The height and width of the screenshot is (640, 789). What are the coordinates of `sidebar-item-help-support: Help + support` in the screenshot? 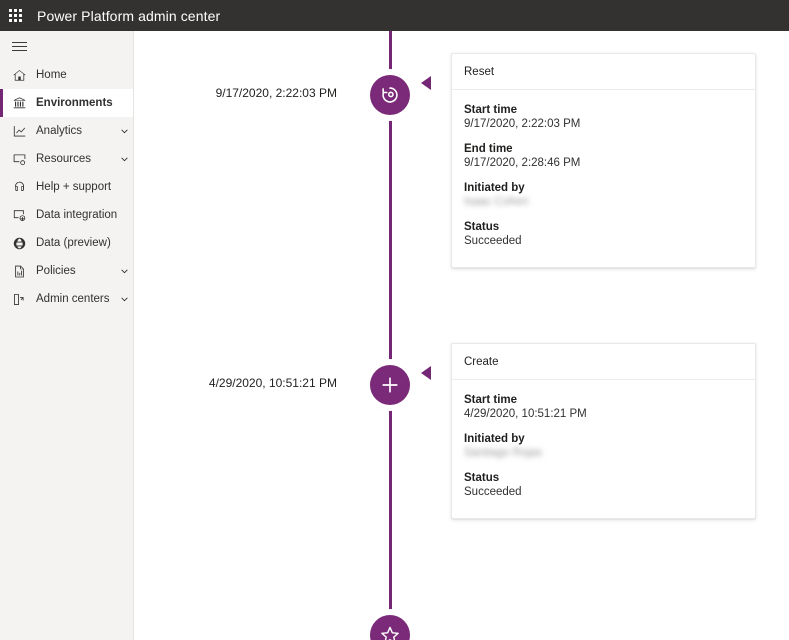 It's located at (66, 187).